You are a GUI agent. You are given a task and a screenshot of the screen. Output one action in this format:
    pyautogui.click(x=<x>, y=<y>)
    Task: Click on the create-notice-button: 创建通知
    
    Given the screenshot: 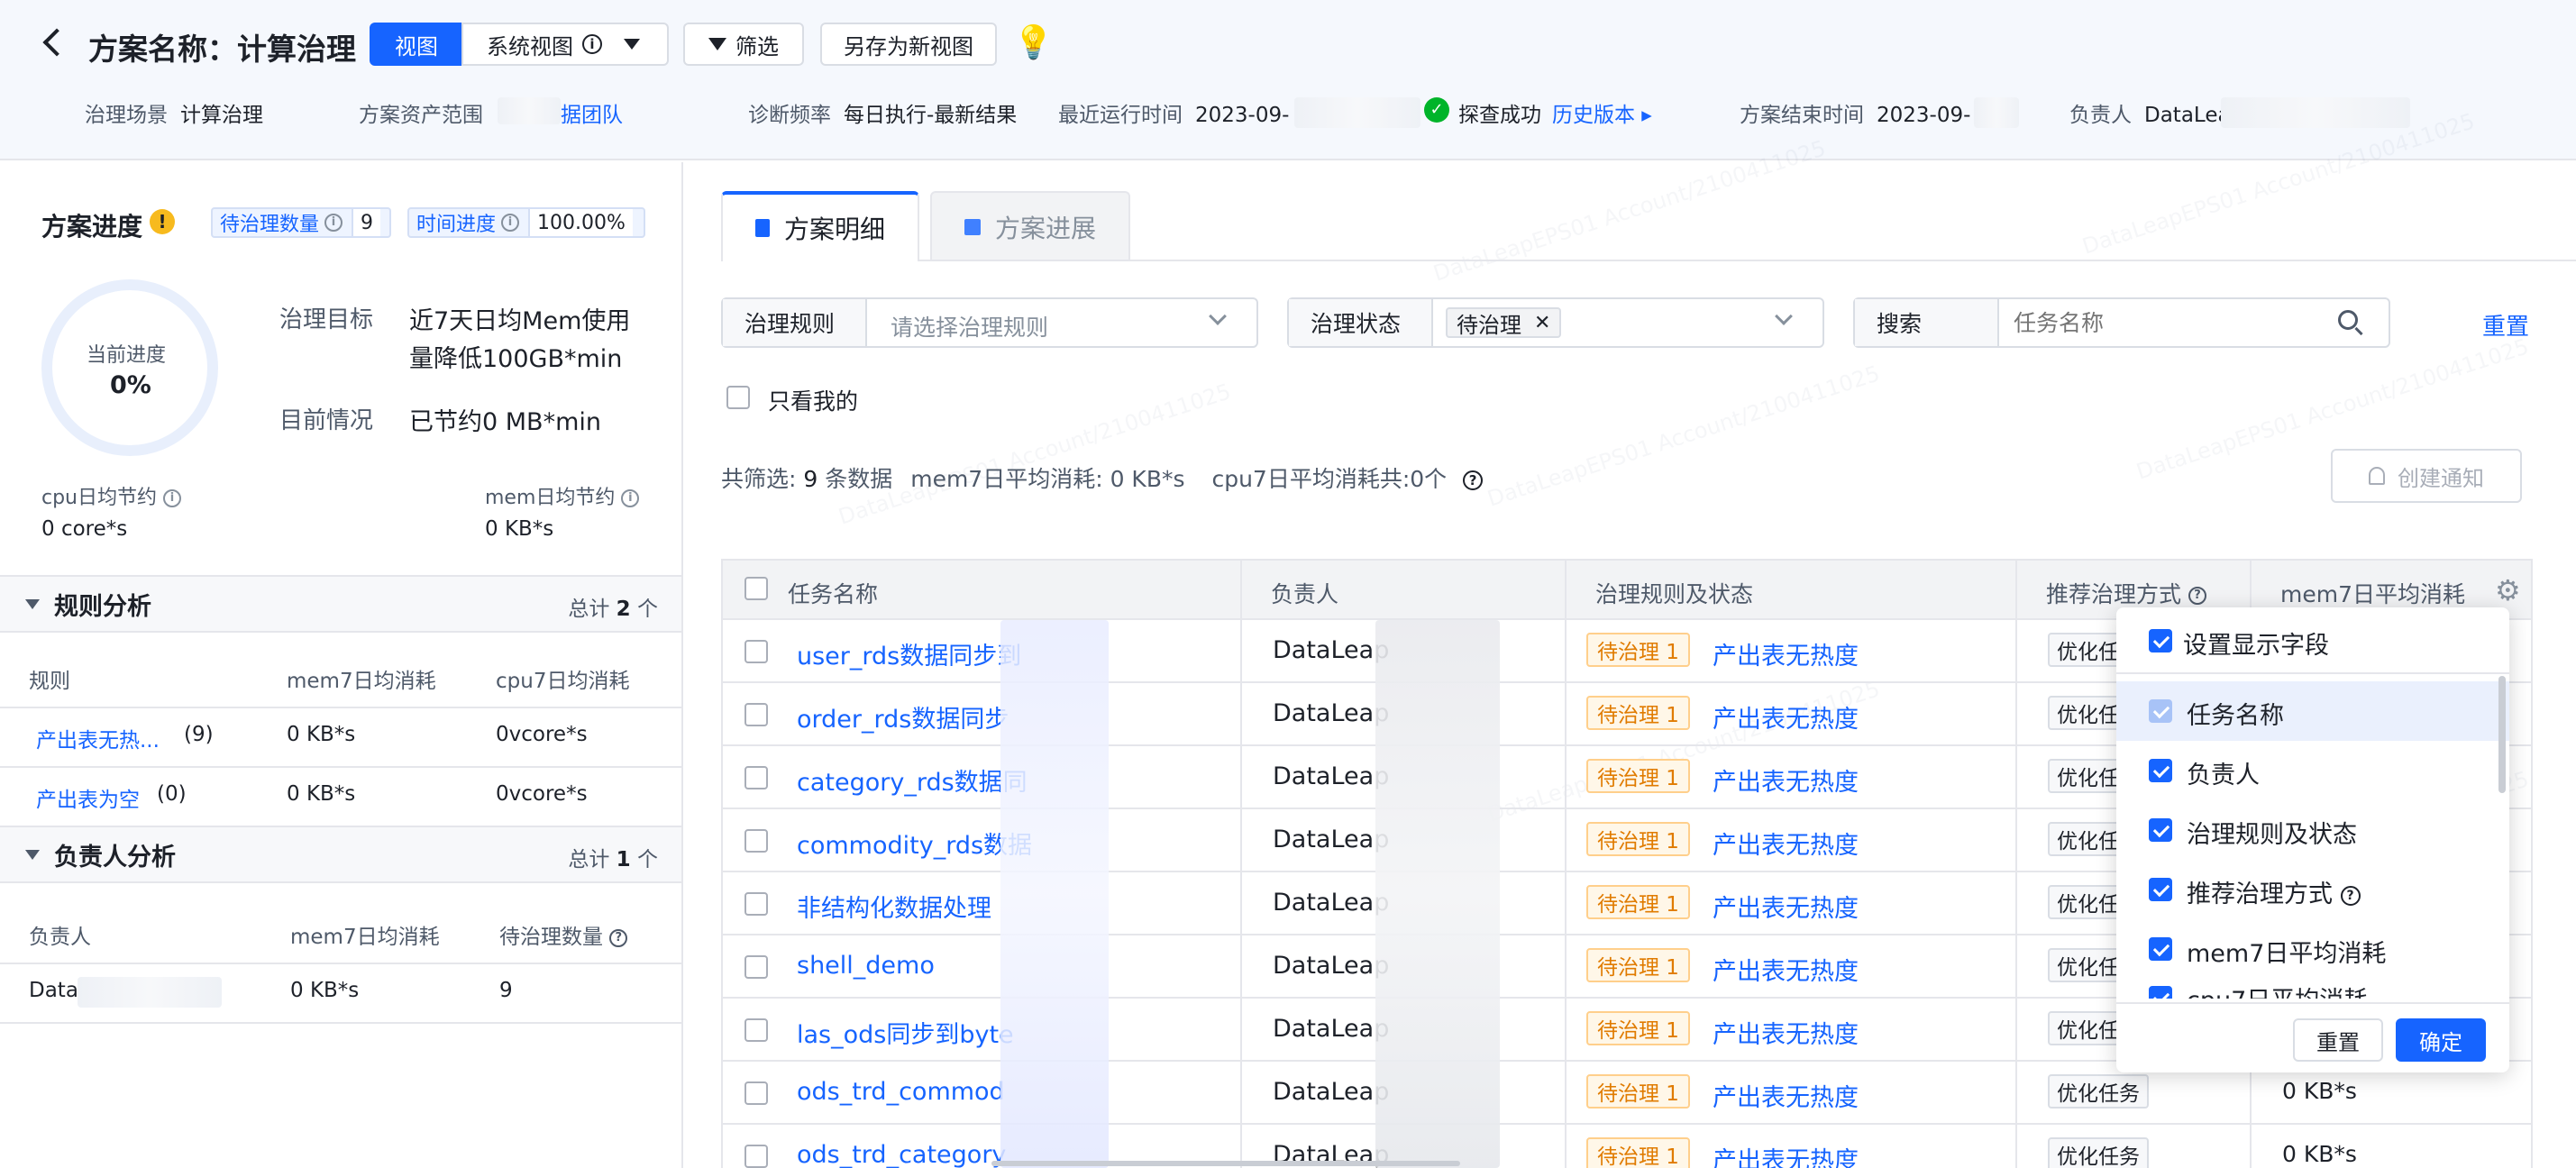 What is the action you would take?
    pyautogui.click(x=2426, y=476)
    